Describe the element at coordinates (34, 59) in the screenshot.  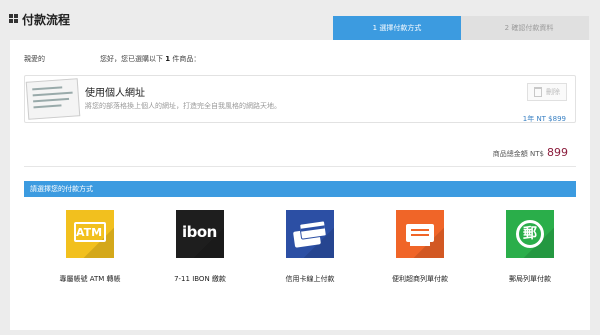
I see `greeting-name: 親愛的` at that location.